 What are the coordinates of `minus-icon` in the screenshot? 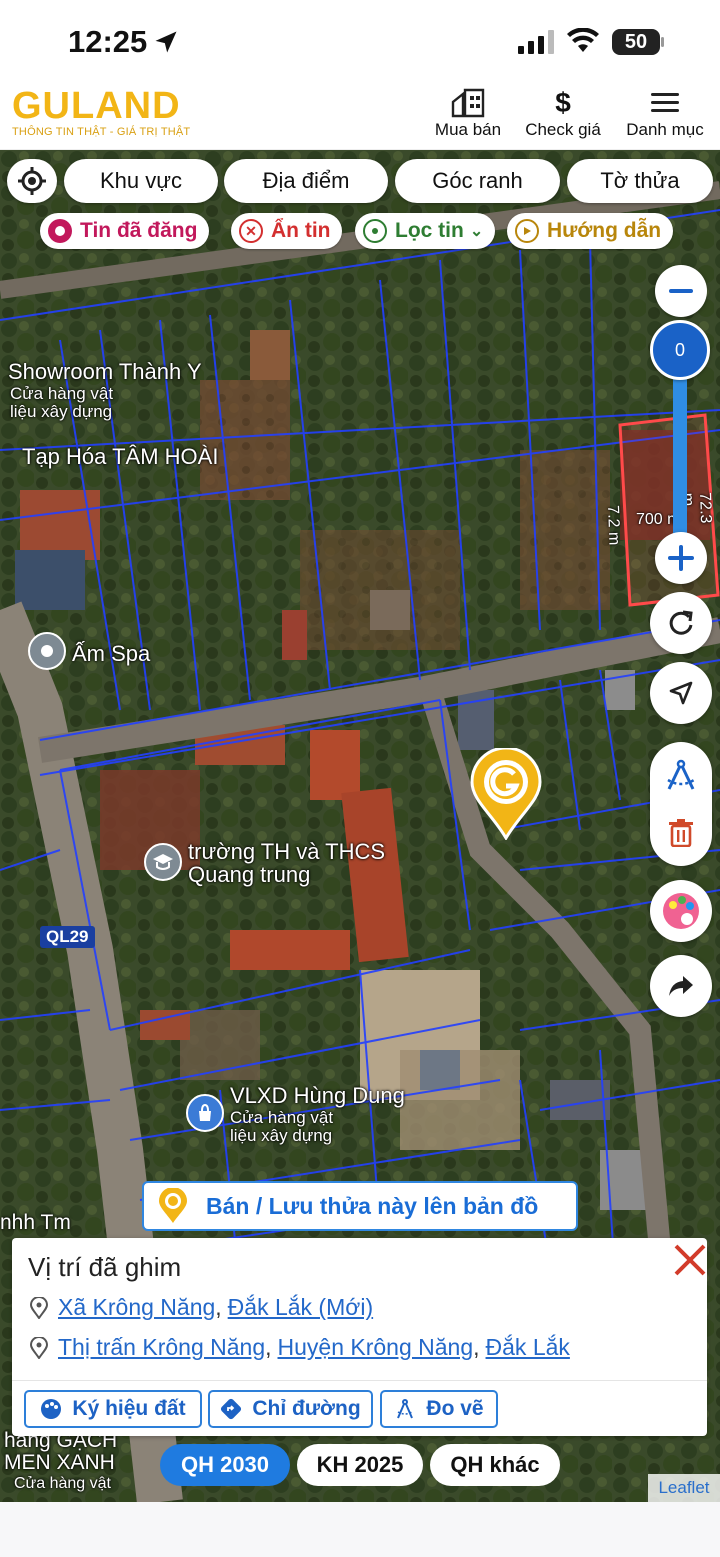 It's located at (681, 291).